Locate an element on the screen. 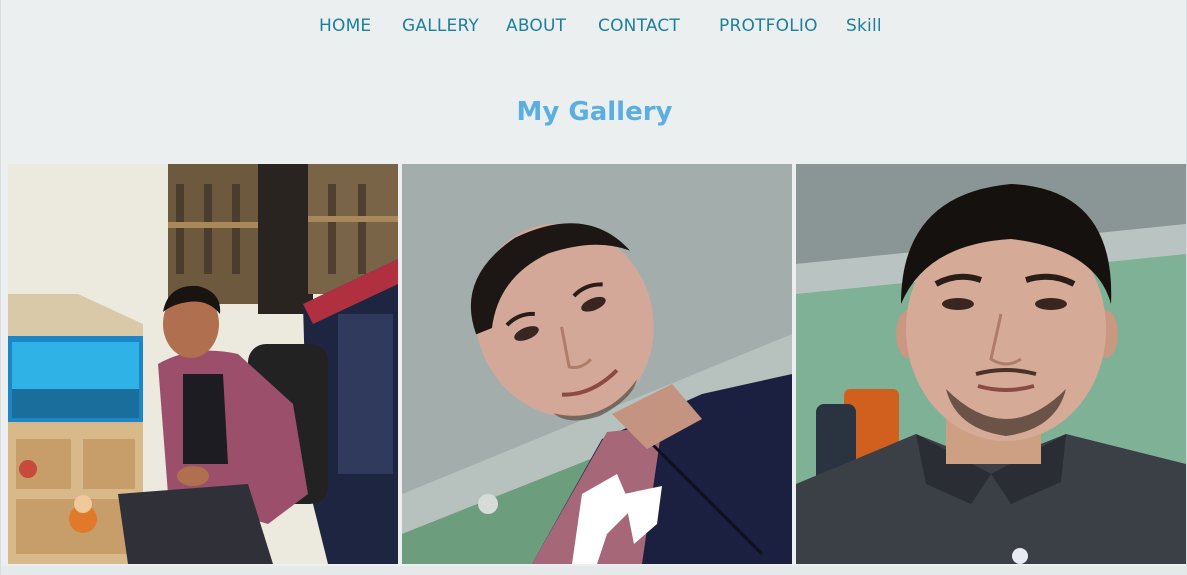  nav-contact-link: CONTACT is located at coordinates (639, 26).